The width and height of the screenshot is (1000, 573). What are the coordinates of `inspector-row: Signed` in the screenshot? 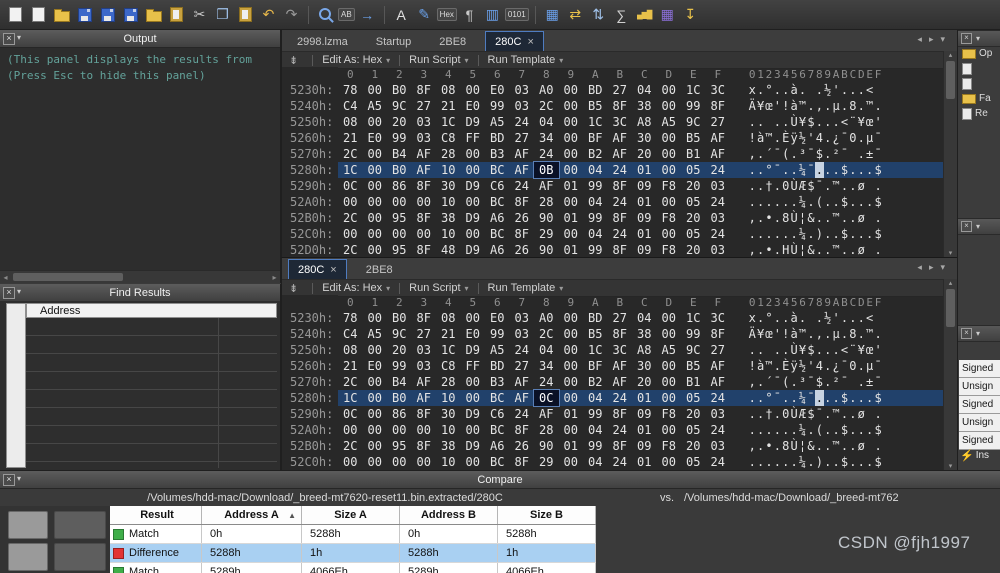 It's located at (979, 441).